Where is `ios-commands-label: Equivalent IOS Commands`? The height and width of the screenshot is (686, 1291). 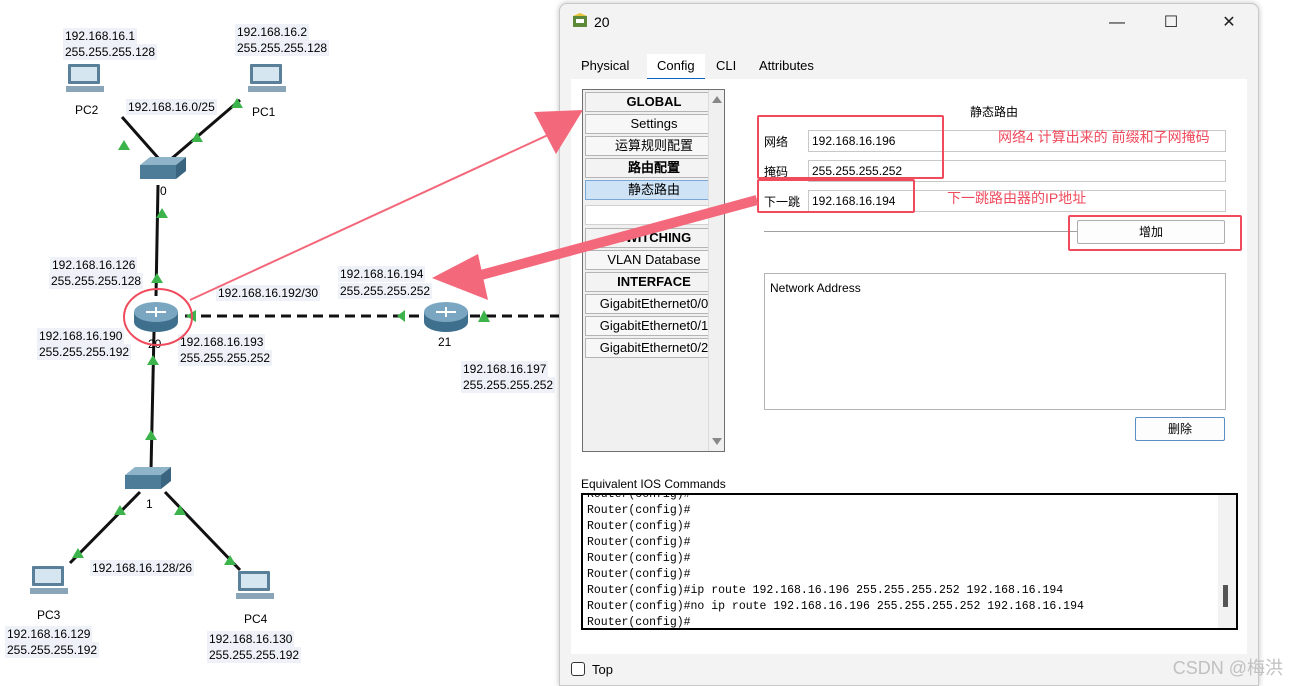 ios-commands-label: Equivalent IOS Commands is located at coordinates (653, 484).